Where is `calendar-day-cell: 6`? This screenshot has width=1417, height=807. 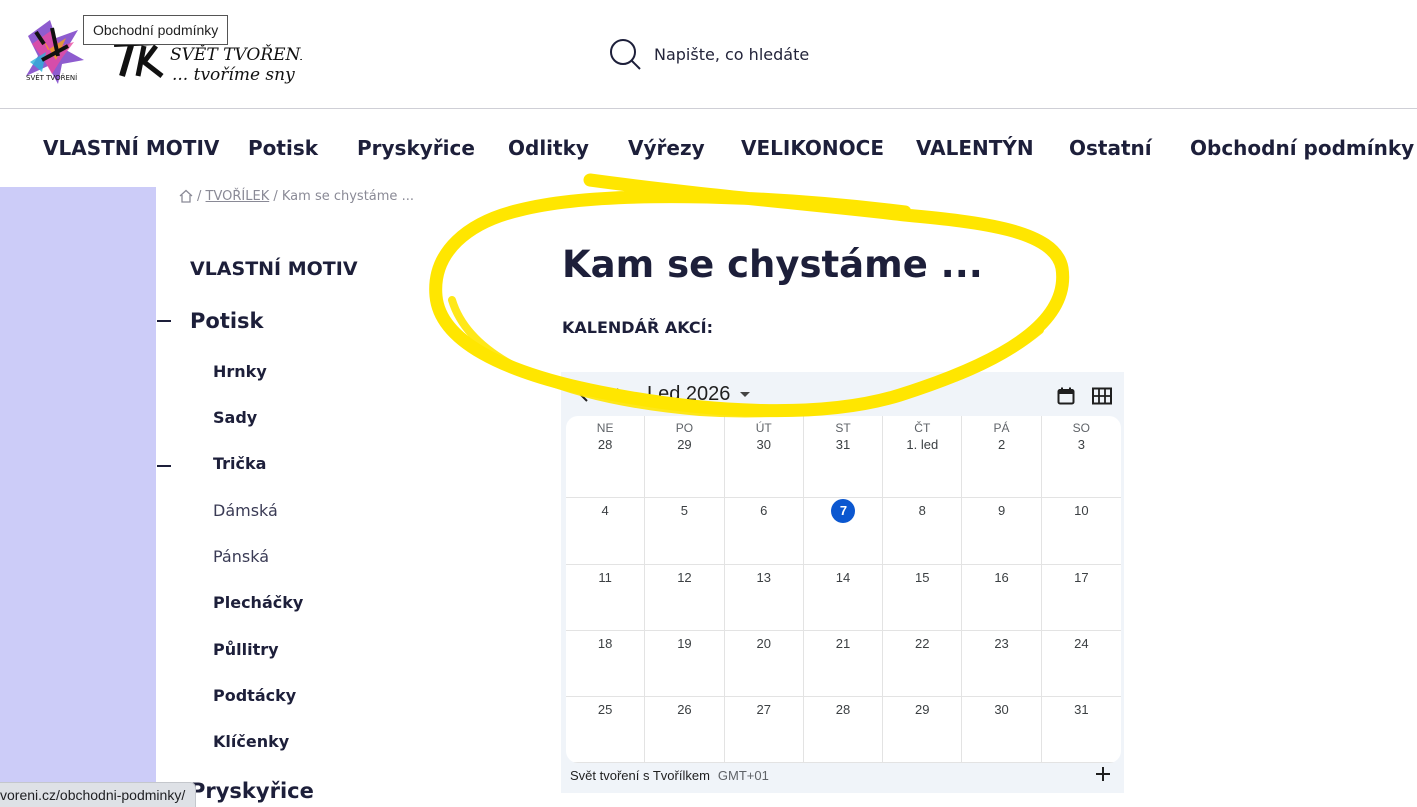 calendar-day-cell: 6 is located at coordinates (764, 531).